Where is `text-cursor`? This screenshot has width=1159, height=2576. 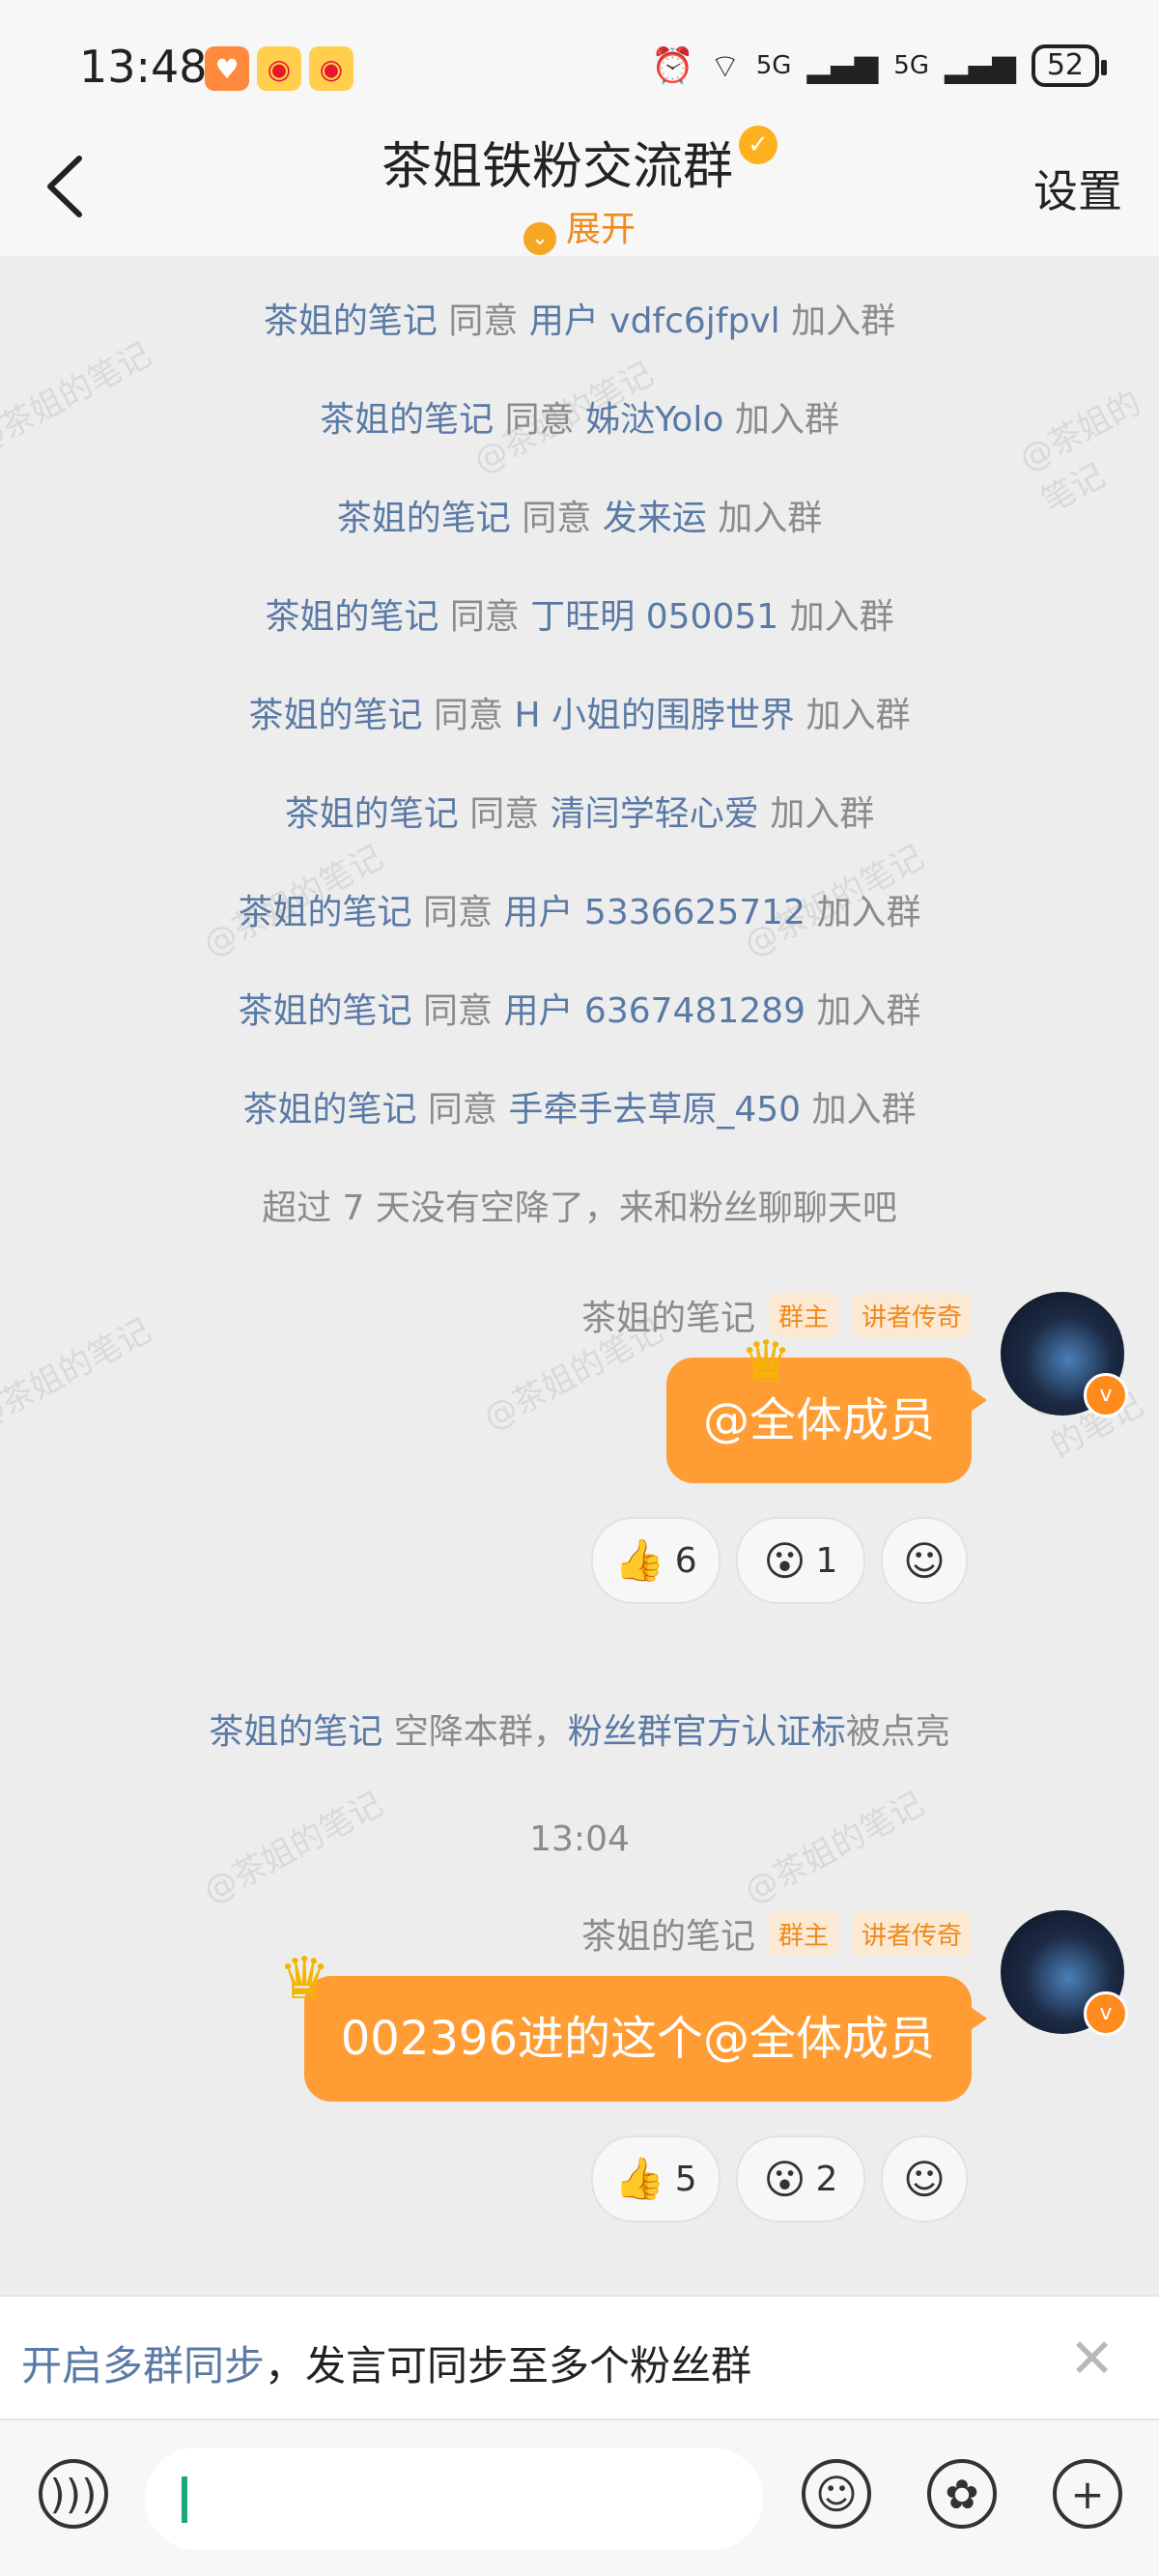 text-cursor is located at coordinates (185, 2499).